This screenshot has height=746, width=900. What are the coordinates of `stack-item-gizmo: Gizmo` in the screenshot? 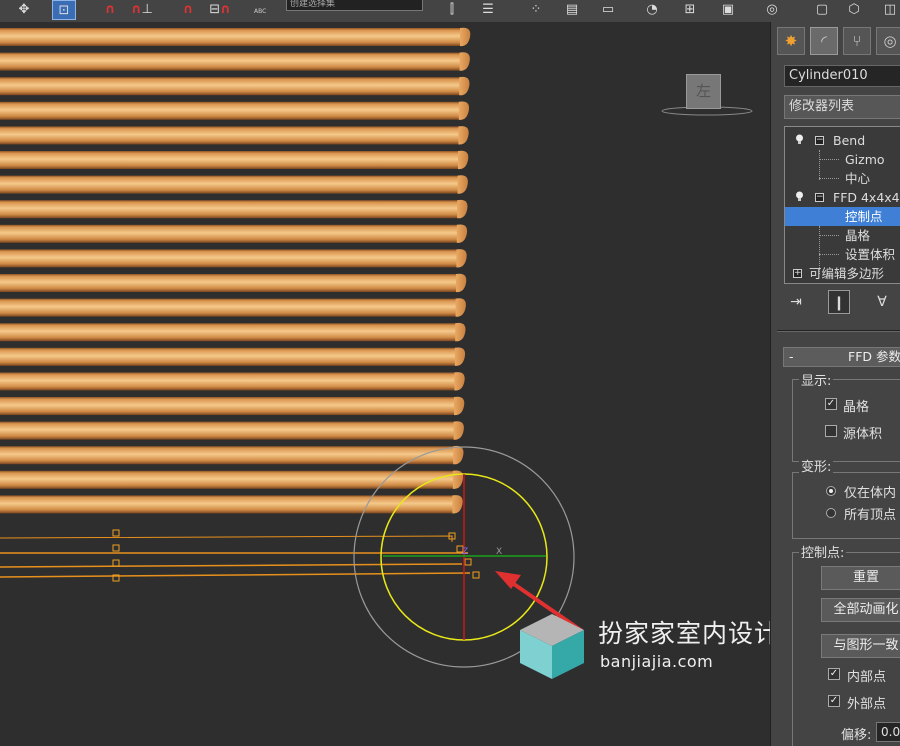 It's located at (842, 159).